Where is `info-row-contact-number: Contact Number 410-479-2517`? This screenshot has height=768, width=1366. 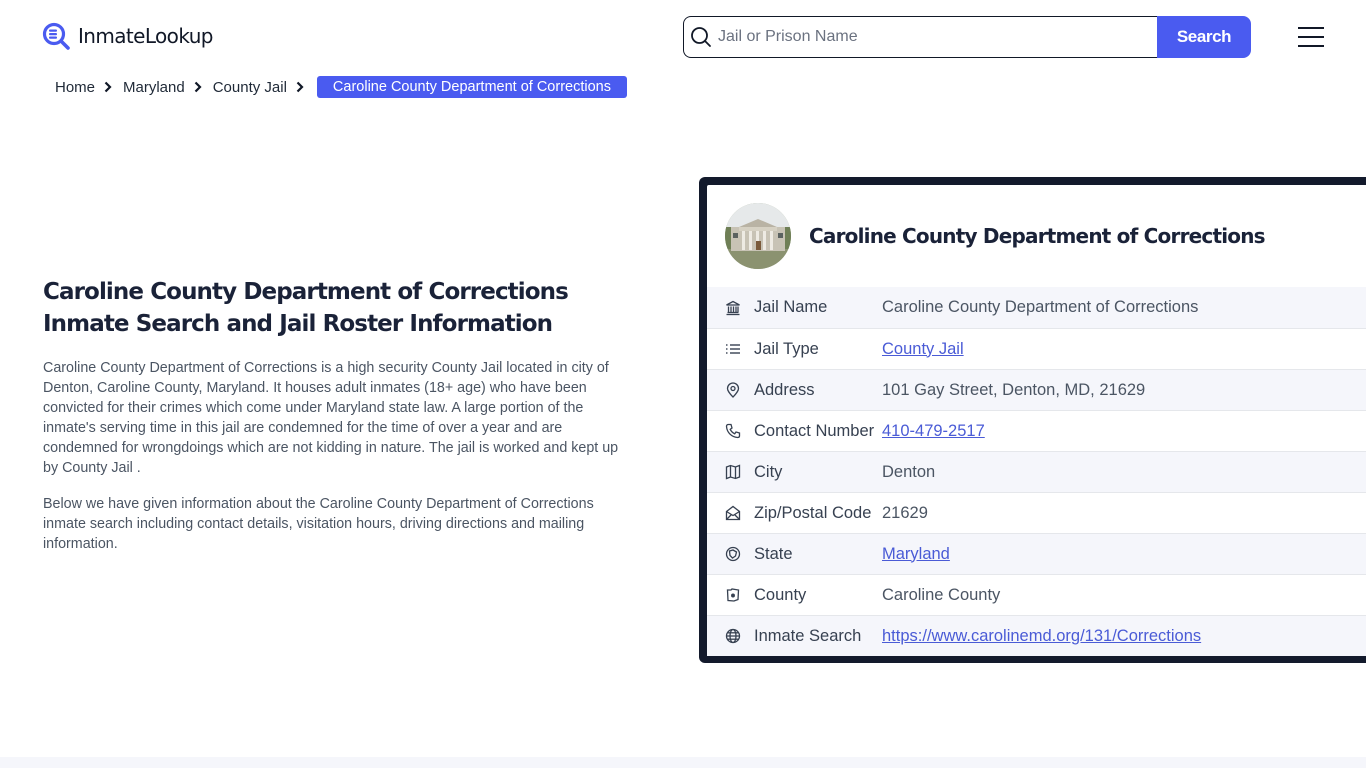 info-row-contact-number: Contact Number 410-479-2517 is located at coordinates (1036, 430).